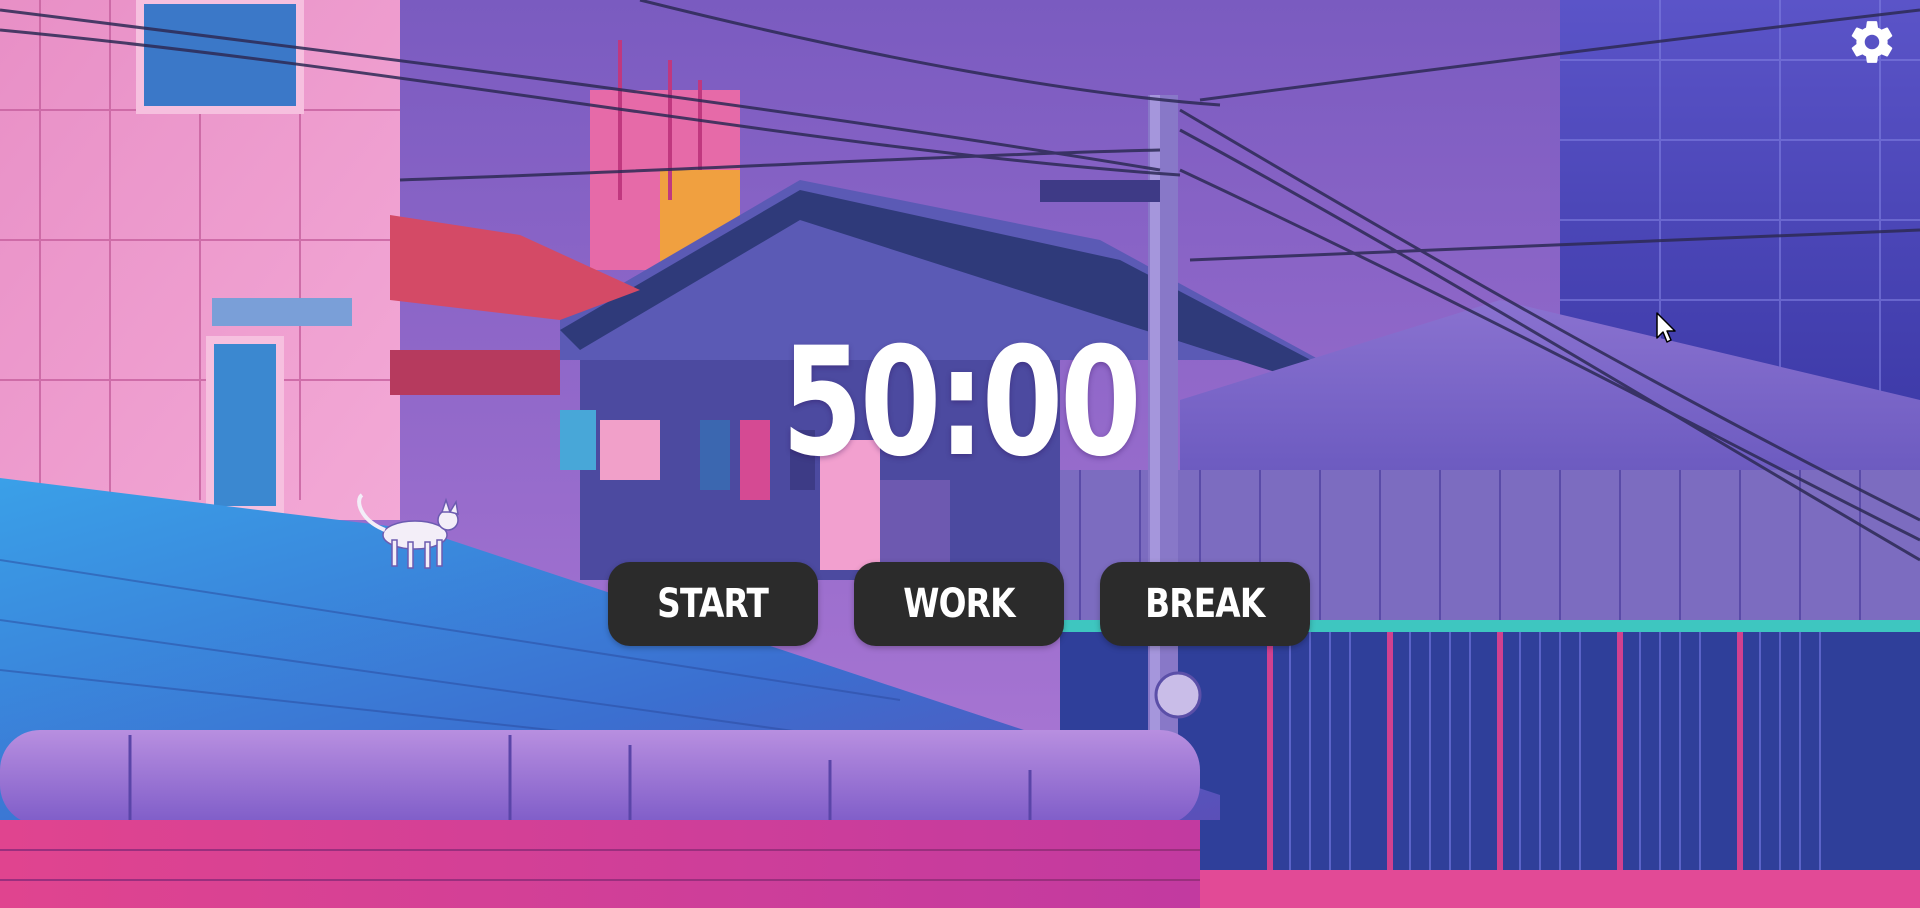  Describe the element at coordinates (961, 403) in the screenshot. I see `timer-display: 50:00` at that location.